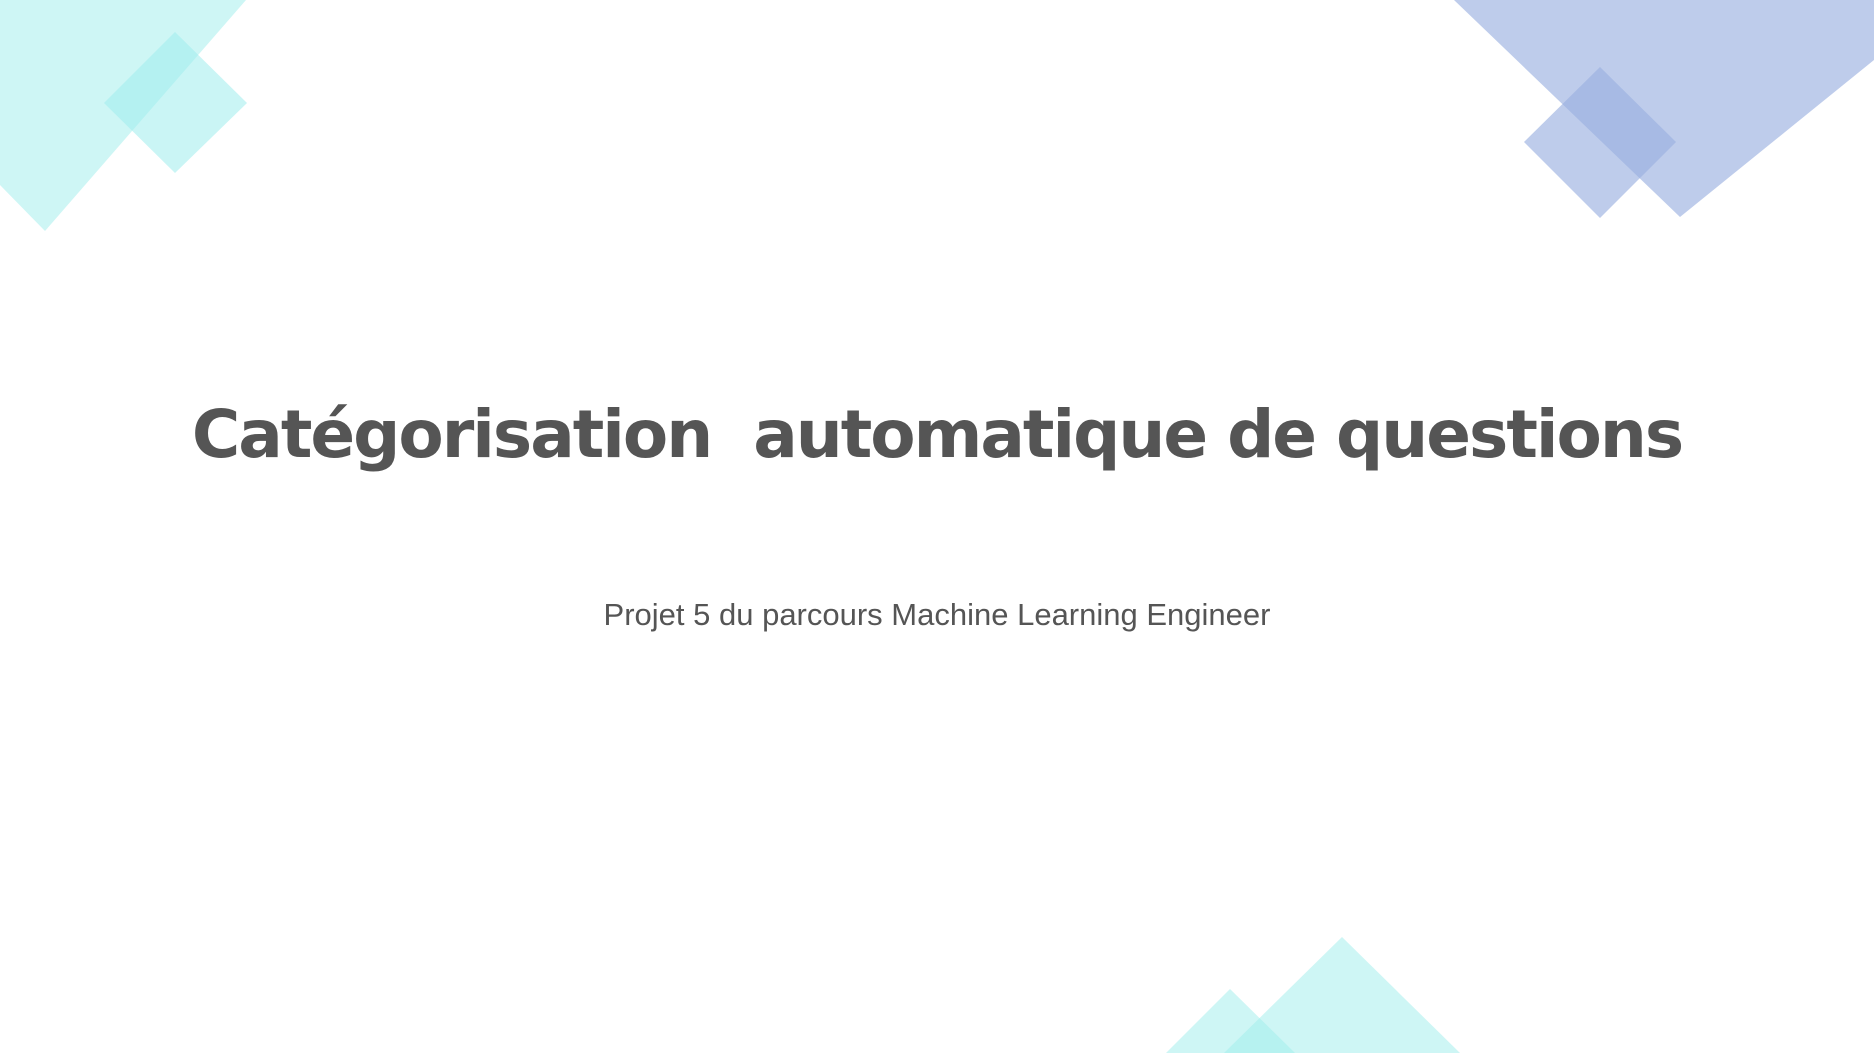  I want to click on bottom-small-triangle, so click(1230, 1021).